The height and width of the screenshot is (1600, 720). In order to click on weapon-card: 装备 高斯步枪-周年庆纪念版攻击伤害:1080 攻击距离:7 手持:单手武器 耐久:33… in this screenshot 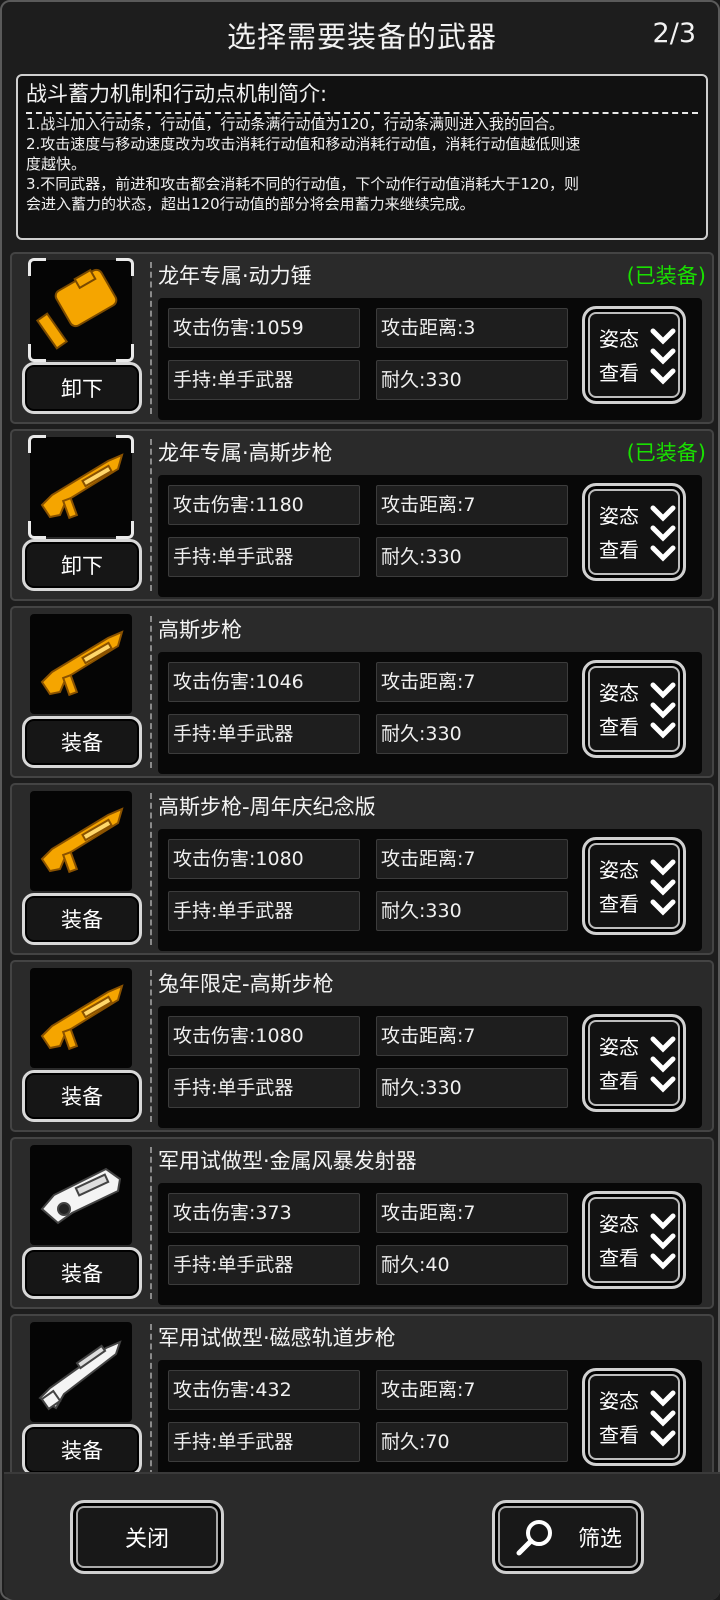, I will do `click(362, 869)`.